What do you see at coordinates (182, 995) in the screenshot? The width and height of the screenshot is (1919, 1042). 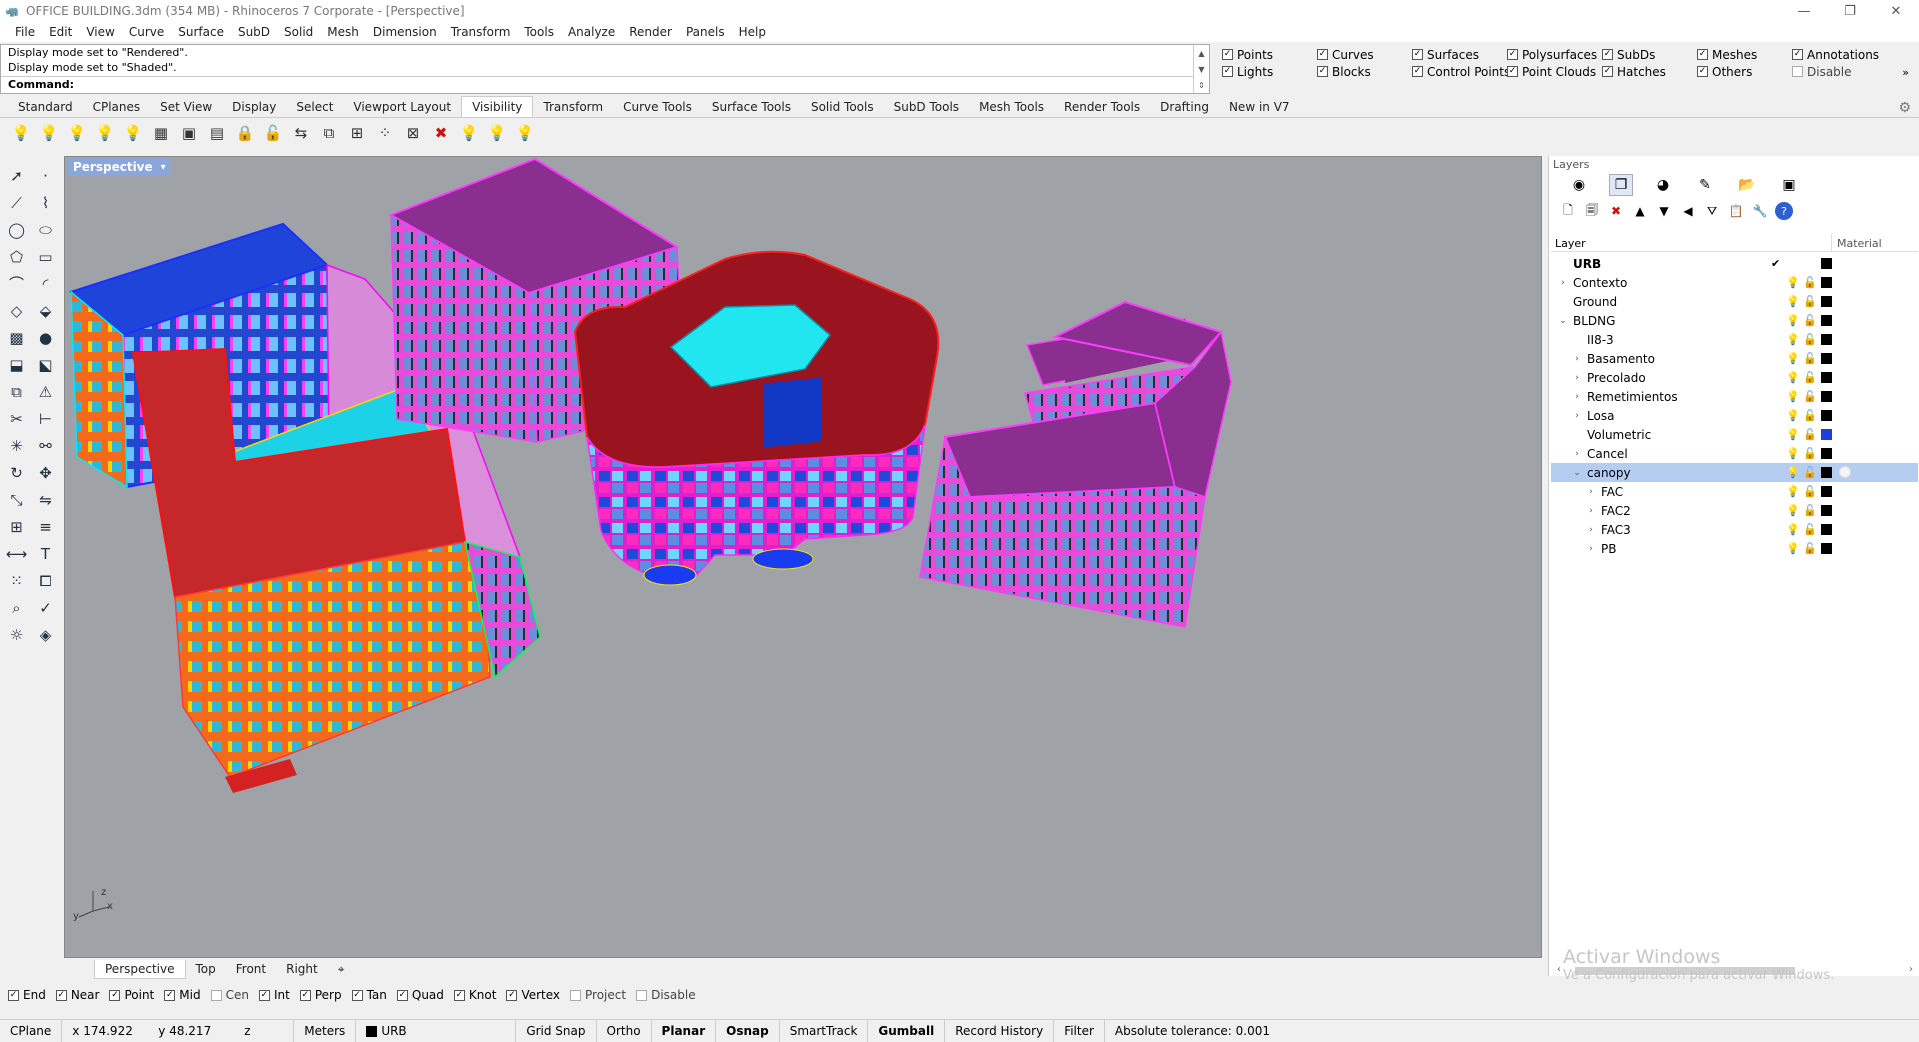 I see `osnap-mid: ✓ Mid` at bounding box center [182, 995].